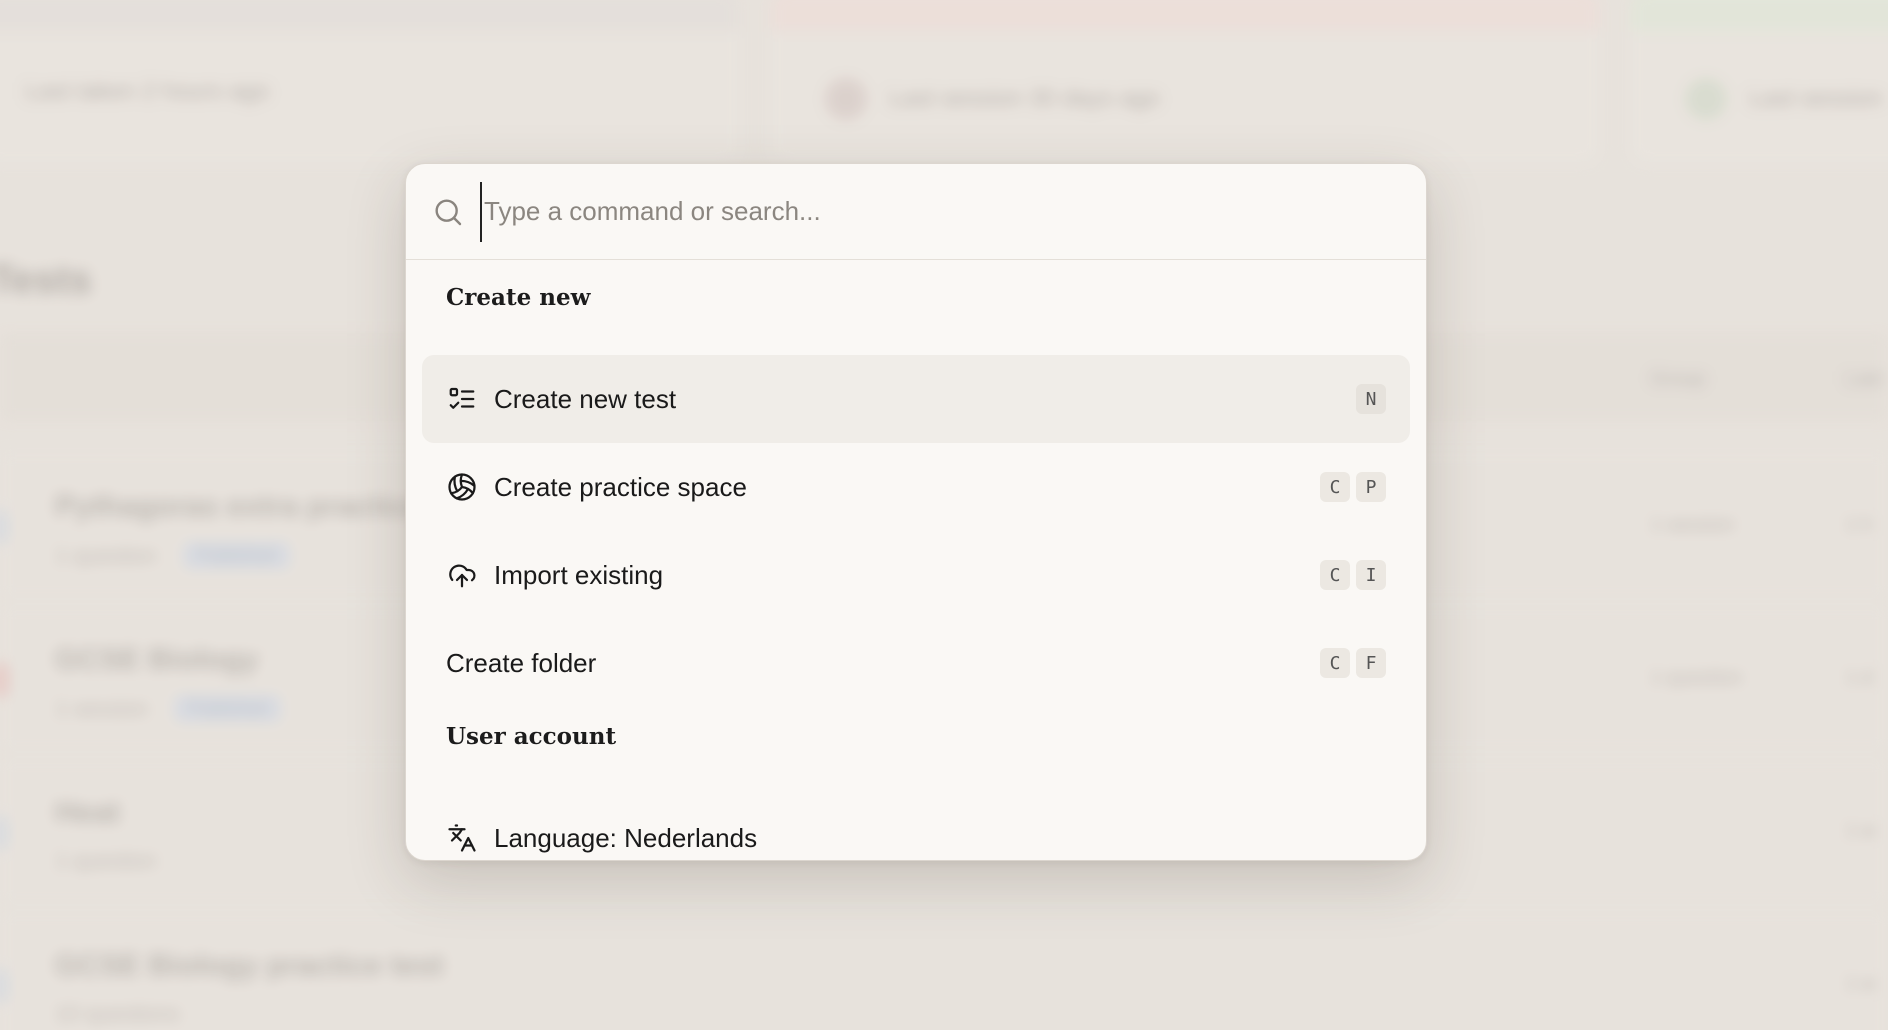 Image resolution: width=1888 pixels, height=1030 pixels. Describe the element at coordinates (1353, 487) in the screenshot. I see `shortcut-keys: C P` at that location.